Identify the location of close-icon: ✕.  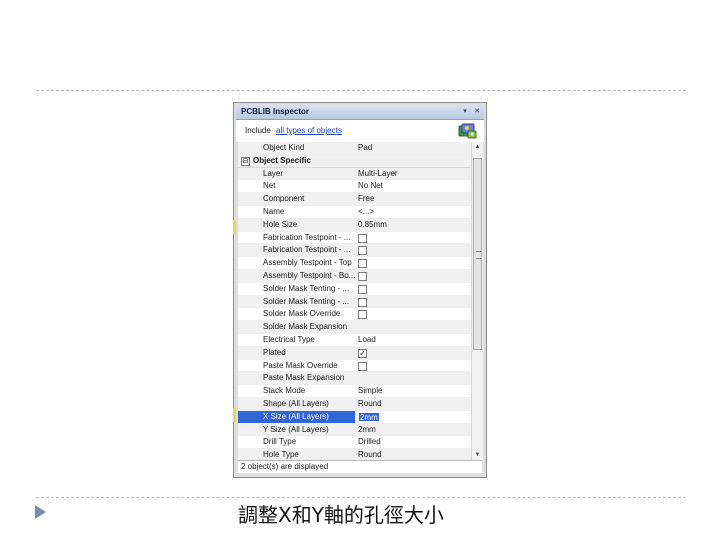
(477, 111).